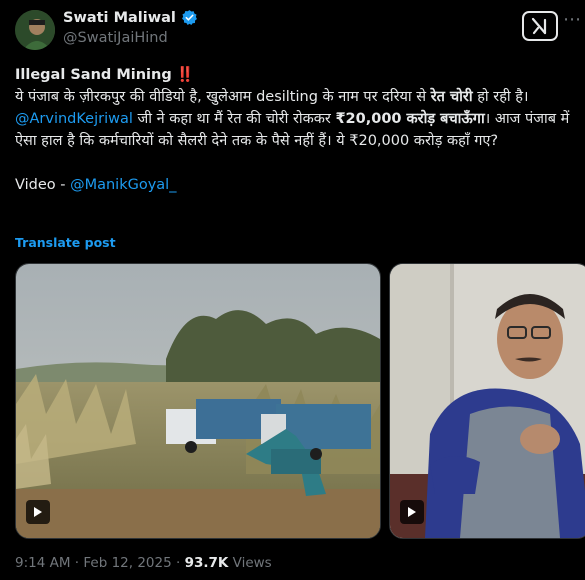  Describe the element at coordinates (572, 19) in the screenshot. I see `more-icon: ⋯` at that location.